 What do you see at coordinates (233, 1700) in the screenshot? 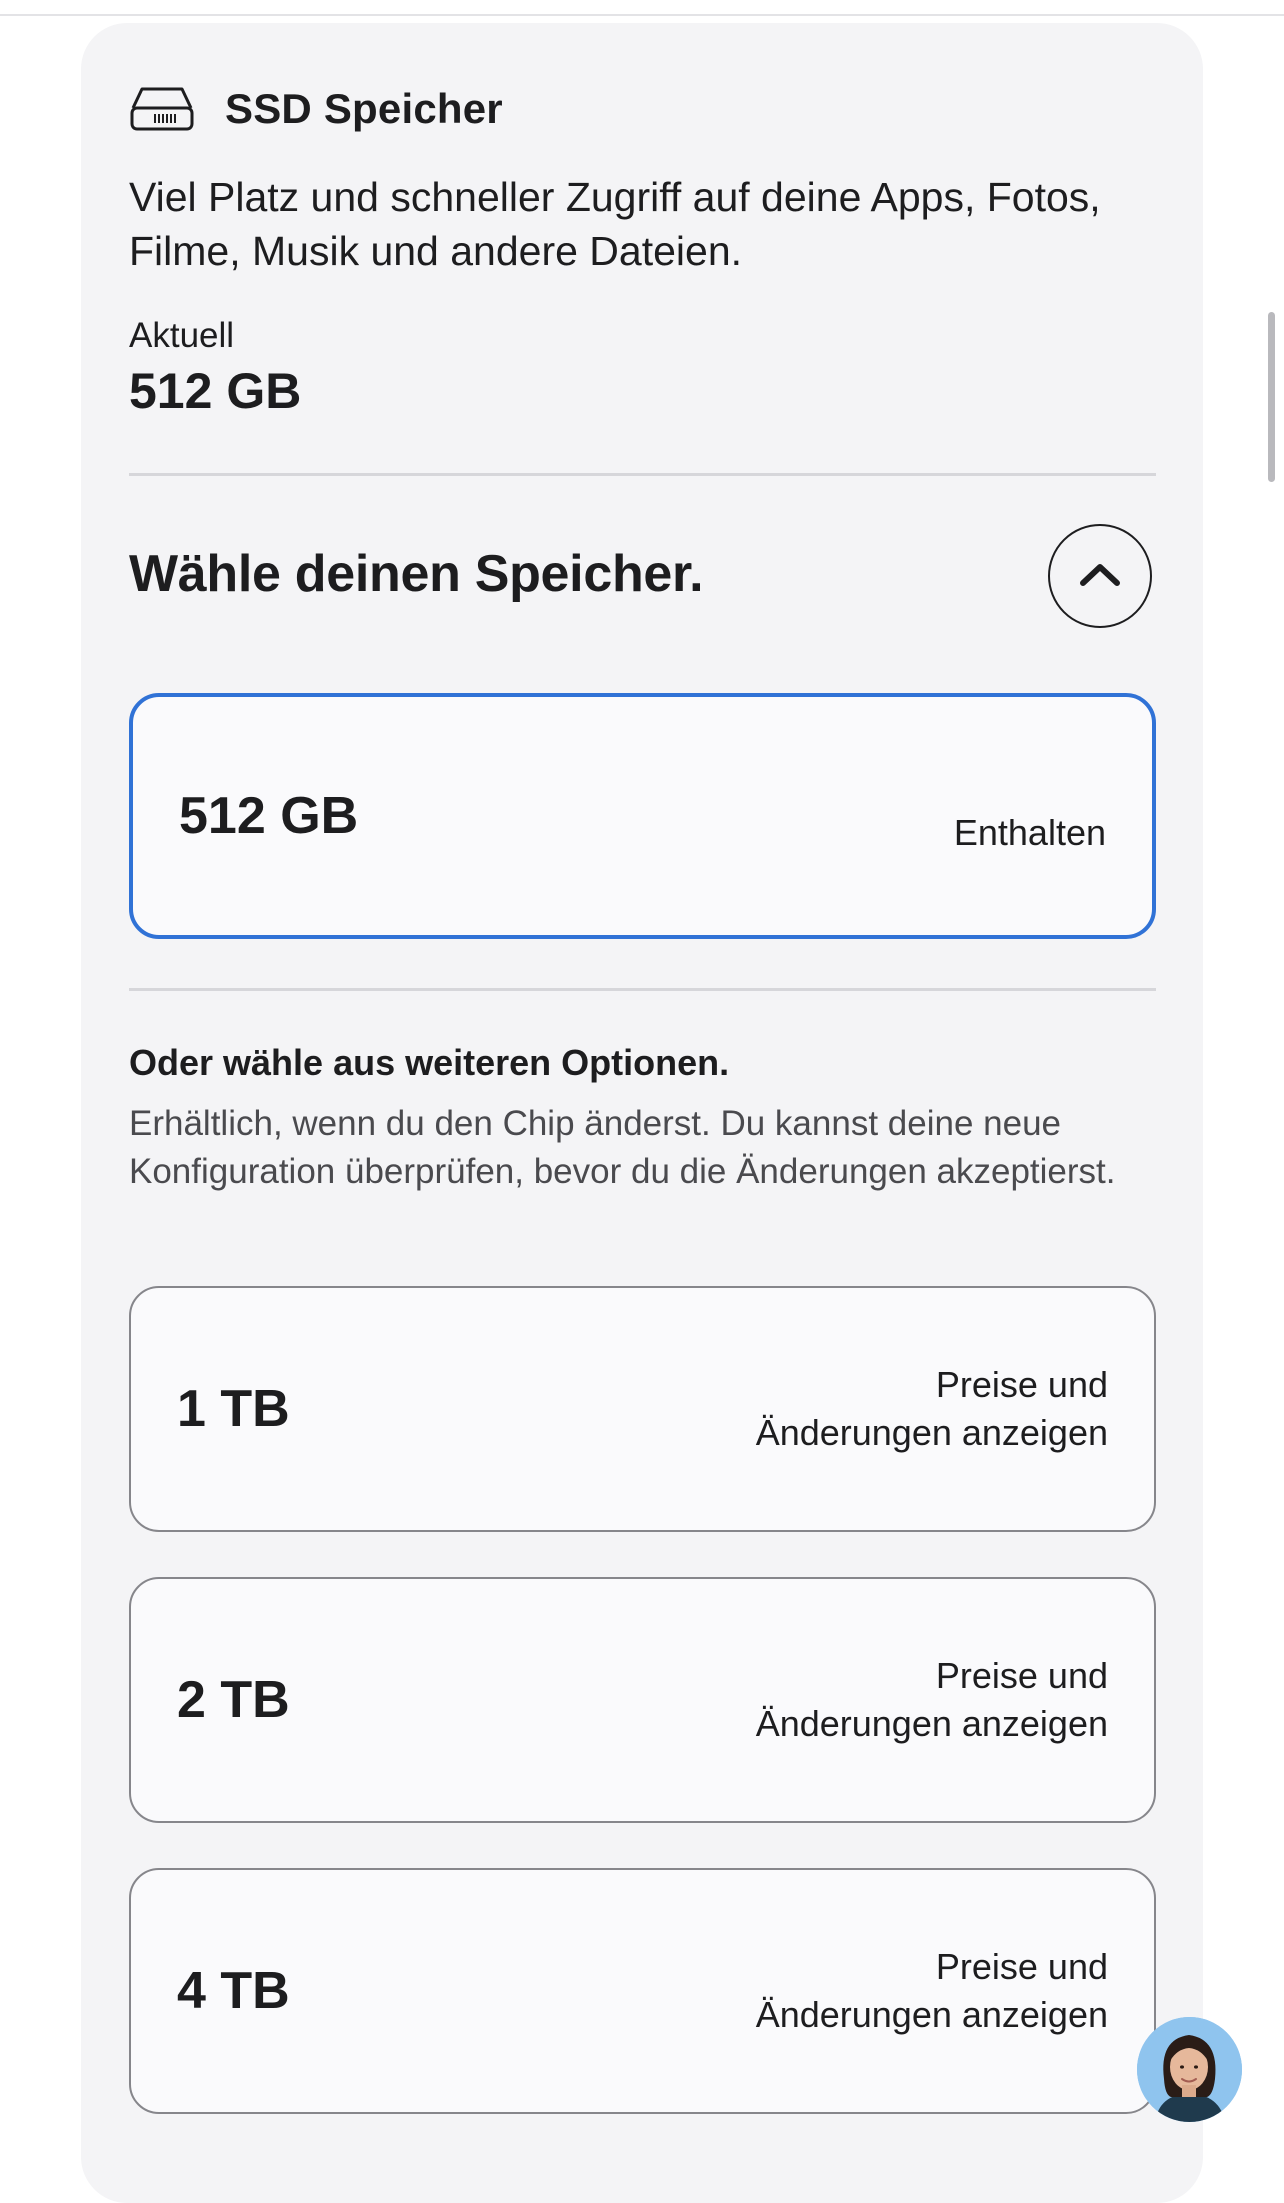
I see `option-size: 2 TB` at bounding box center [233, 1700].